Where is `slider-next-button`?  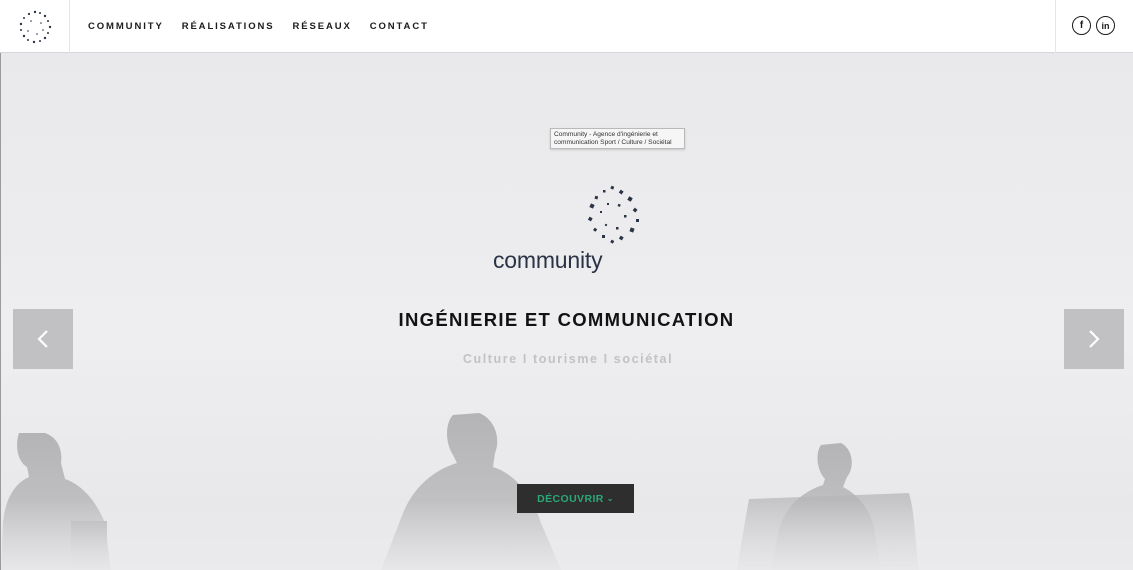 slider-next-button is located at coordinates (1094, 339).